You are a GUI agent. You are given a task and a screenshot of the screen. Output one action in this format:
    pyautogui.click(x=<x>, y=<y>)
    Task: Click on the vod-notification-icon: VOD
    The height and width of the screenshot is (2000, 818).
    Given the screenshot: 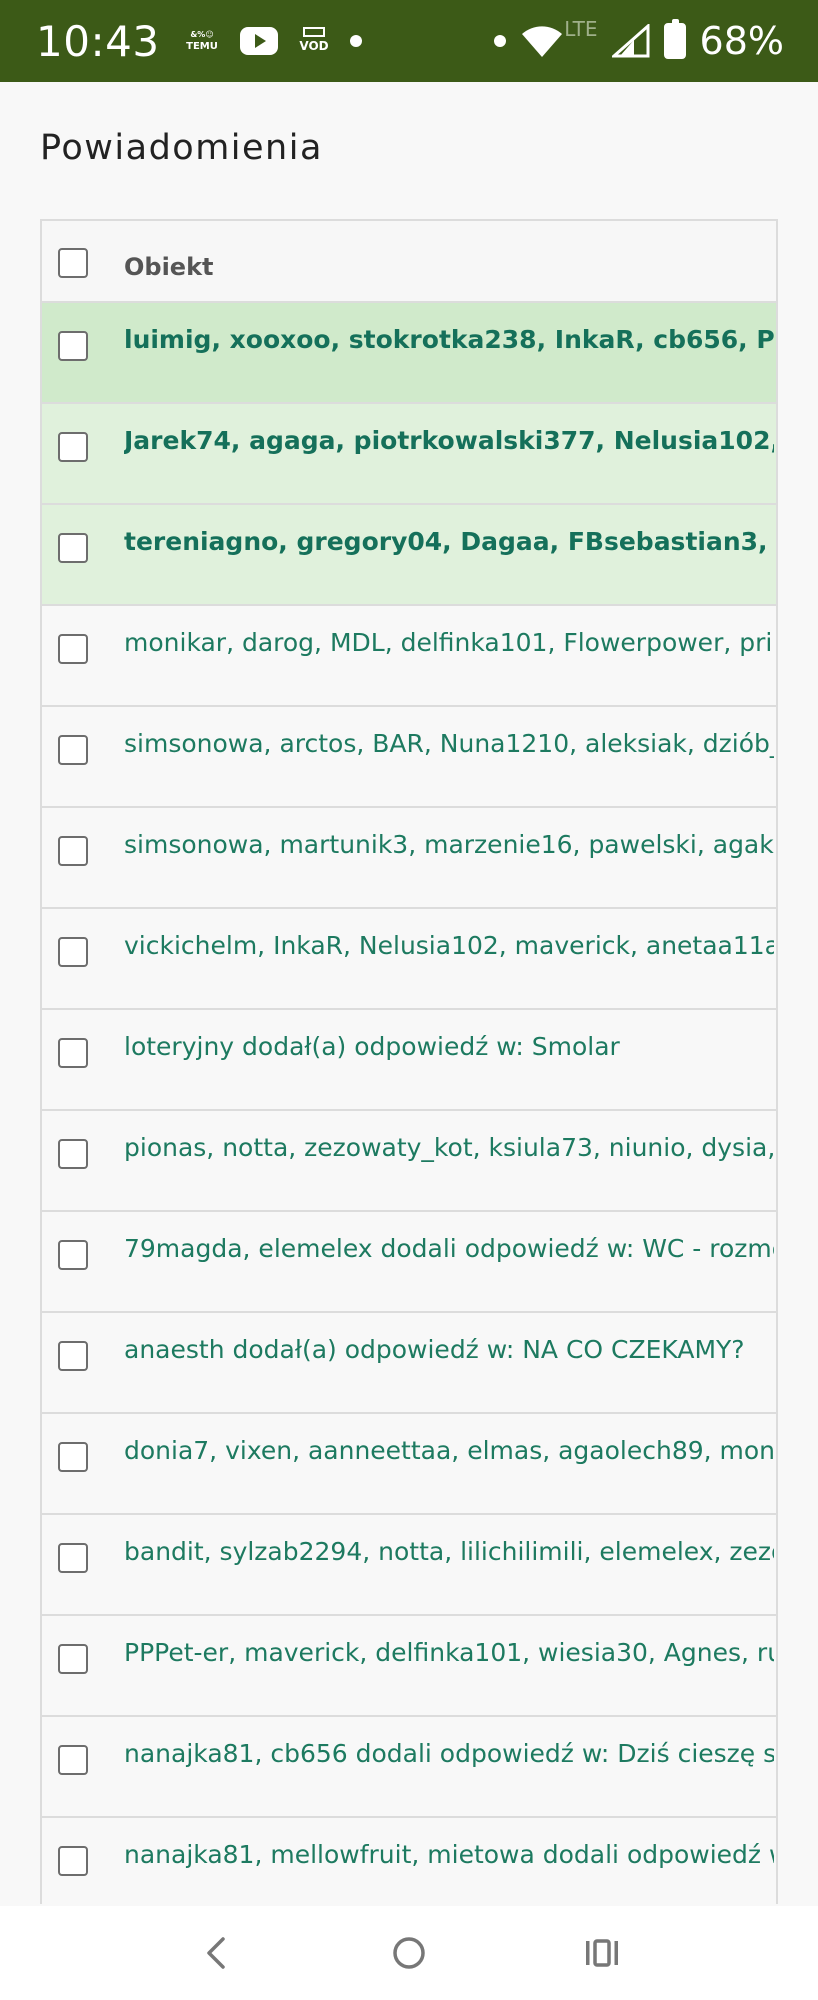 What is the action you would take?
    pyautogui.click(x=314, y=41)
    